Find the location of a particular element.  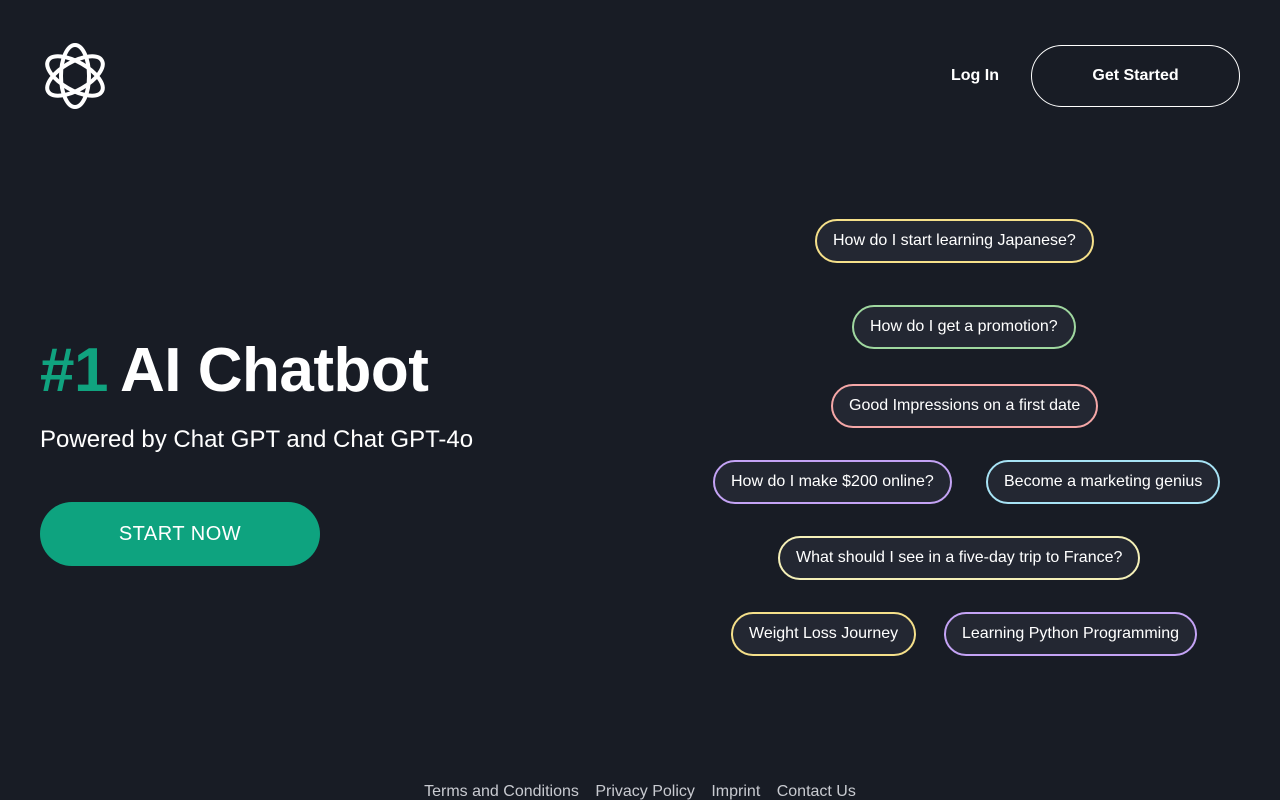

prompt-chip-first-date: Good Impressions on a first date is located at coordinates (965, 406).